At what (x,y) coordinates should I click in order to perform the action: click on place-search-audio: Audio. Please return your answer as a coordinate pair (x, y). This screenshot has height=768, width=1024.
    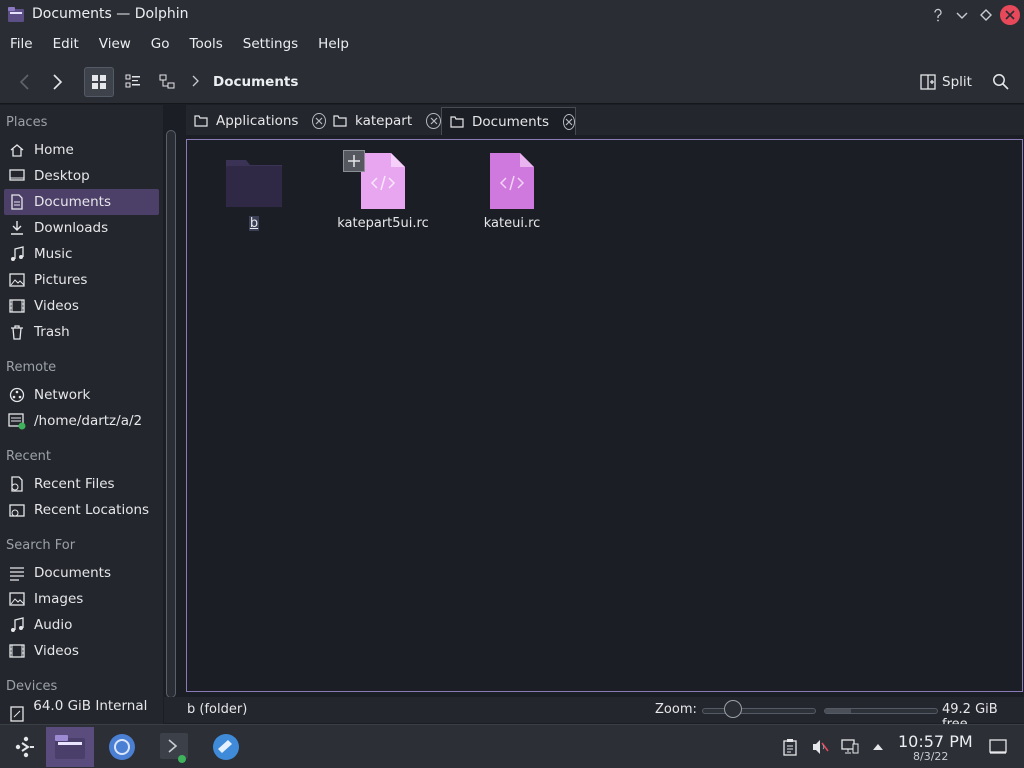
    Looking at the image, I should click on (81, 625).